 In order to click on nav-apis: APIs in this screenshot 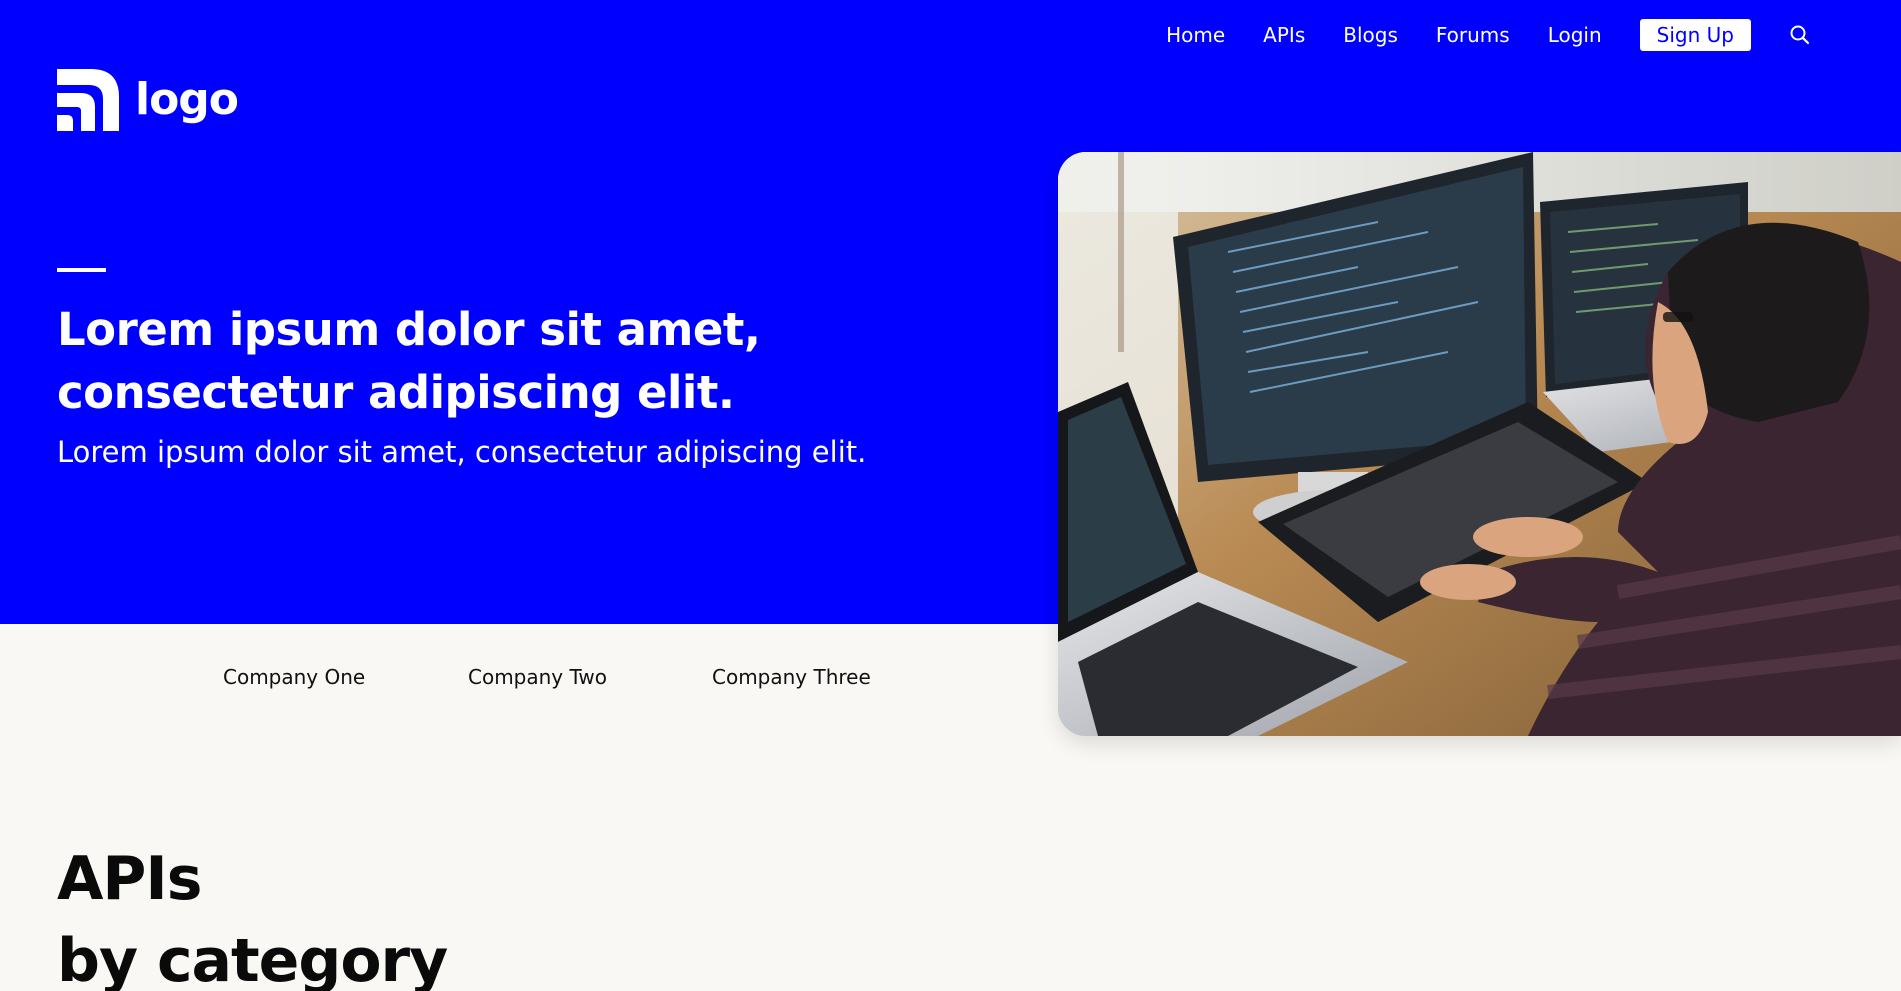, I will do `click(1284, 35)`.